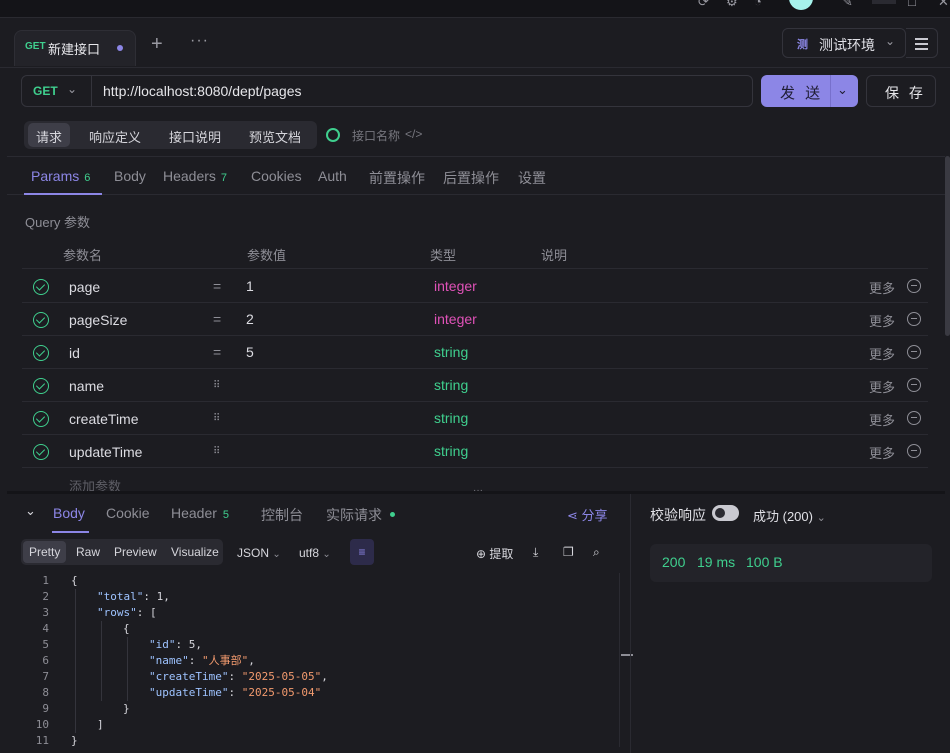  I want to click on tab-response-body: Body, so click(69, 513).